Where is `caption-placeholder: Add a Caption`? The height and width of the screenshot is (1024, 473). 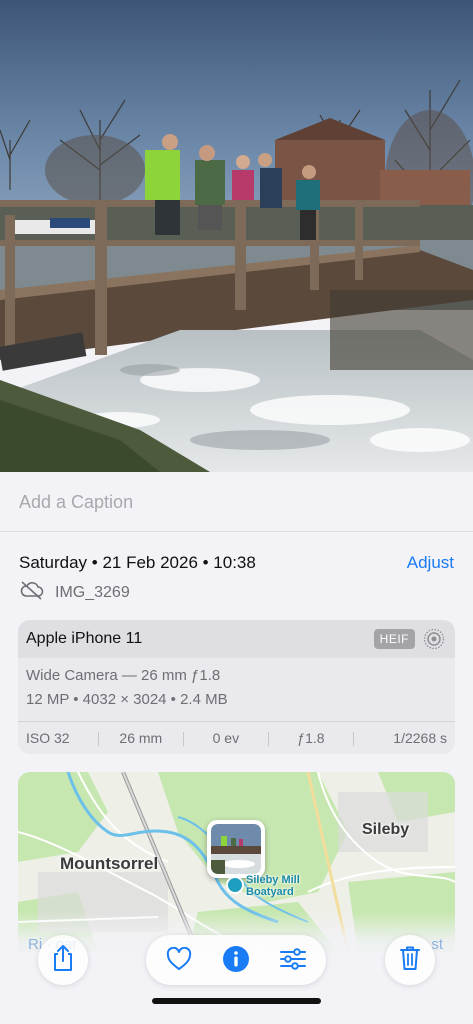
caption-placeholder: Add a Caption is located at coordinates (76, 502).